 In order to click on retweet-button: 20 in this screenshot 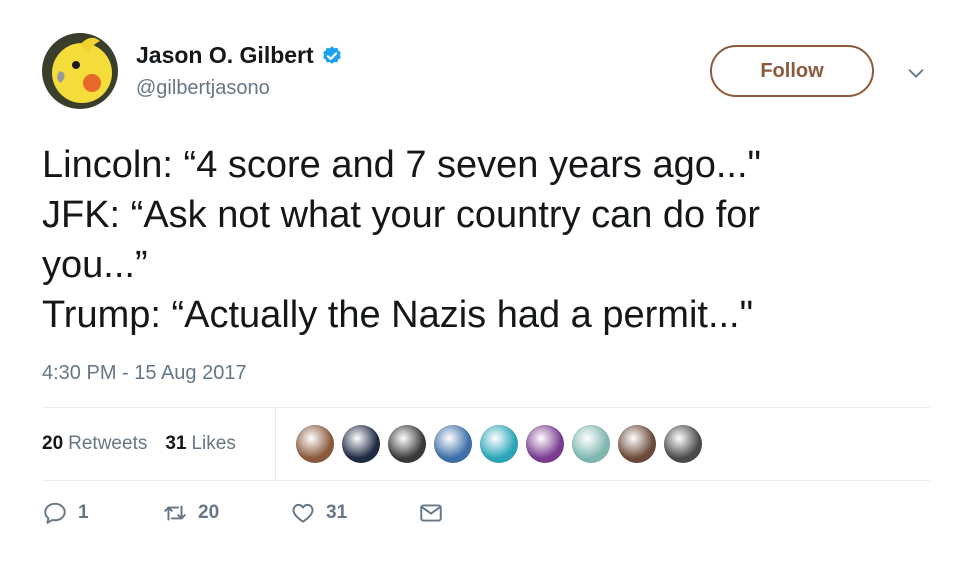, I will do `click(226, 513)`.